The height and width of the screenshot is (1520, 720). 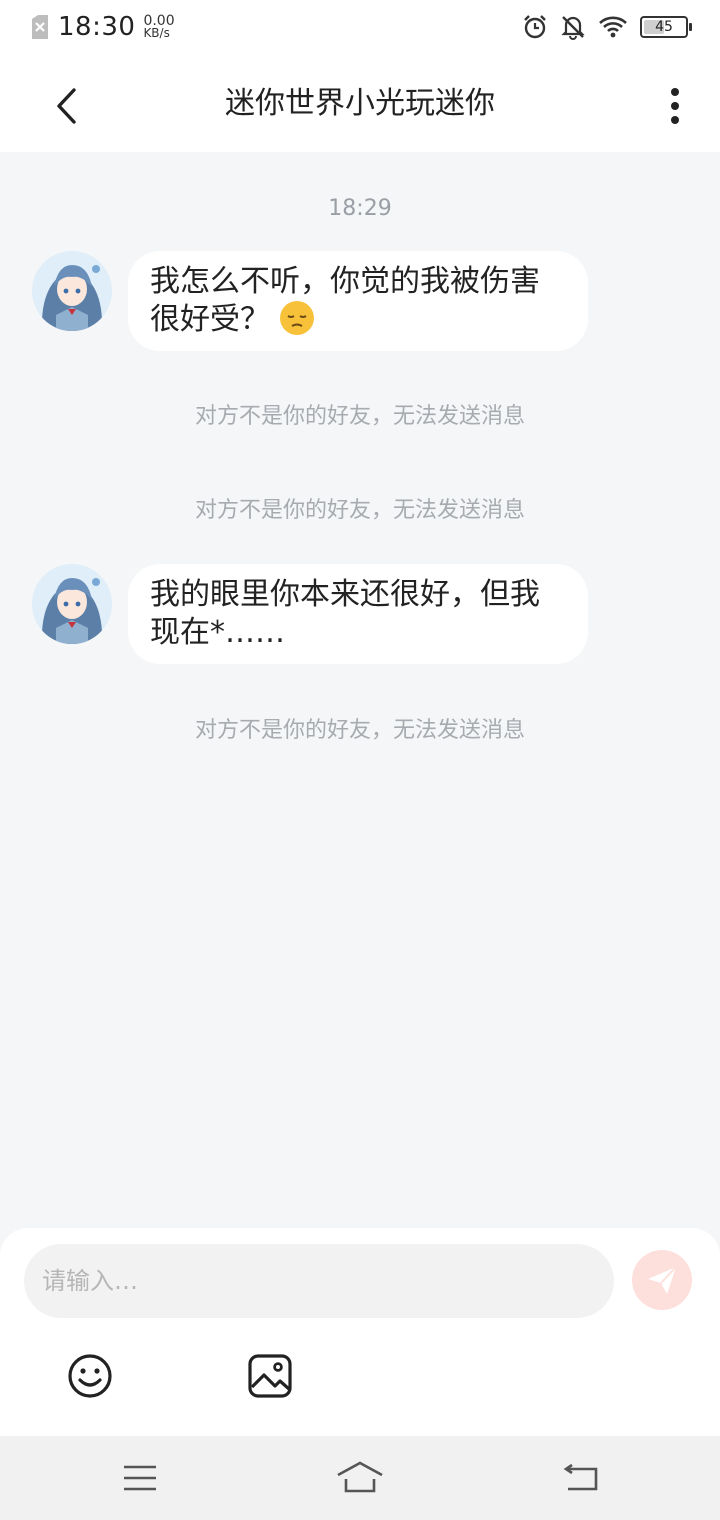 What do you see at coordinates (40, 27) in the screenshot?
I see `sim-off-icon` at bounding box center [40, 27].